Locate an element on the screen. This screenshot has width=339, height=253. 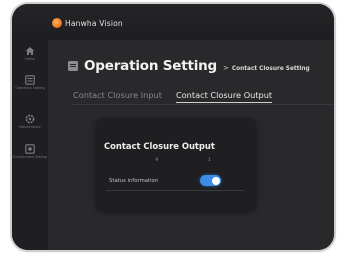
sidebar-item-operation-setting: Operation Setting is located at coordinates (30, 82).